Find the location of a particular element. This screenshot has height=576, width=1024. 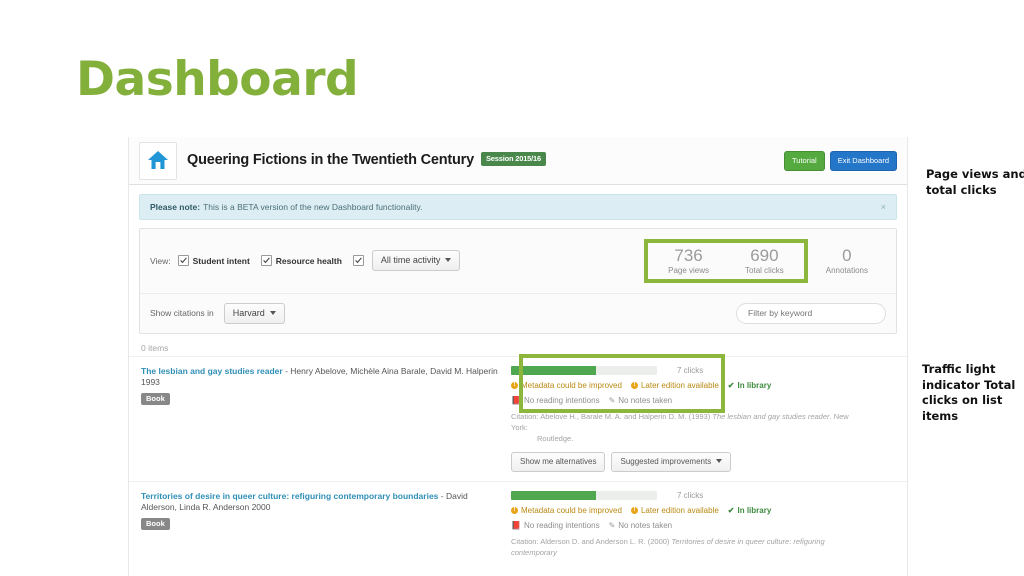

home-icon is located at coordinates (158, 161).